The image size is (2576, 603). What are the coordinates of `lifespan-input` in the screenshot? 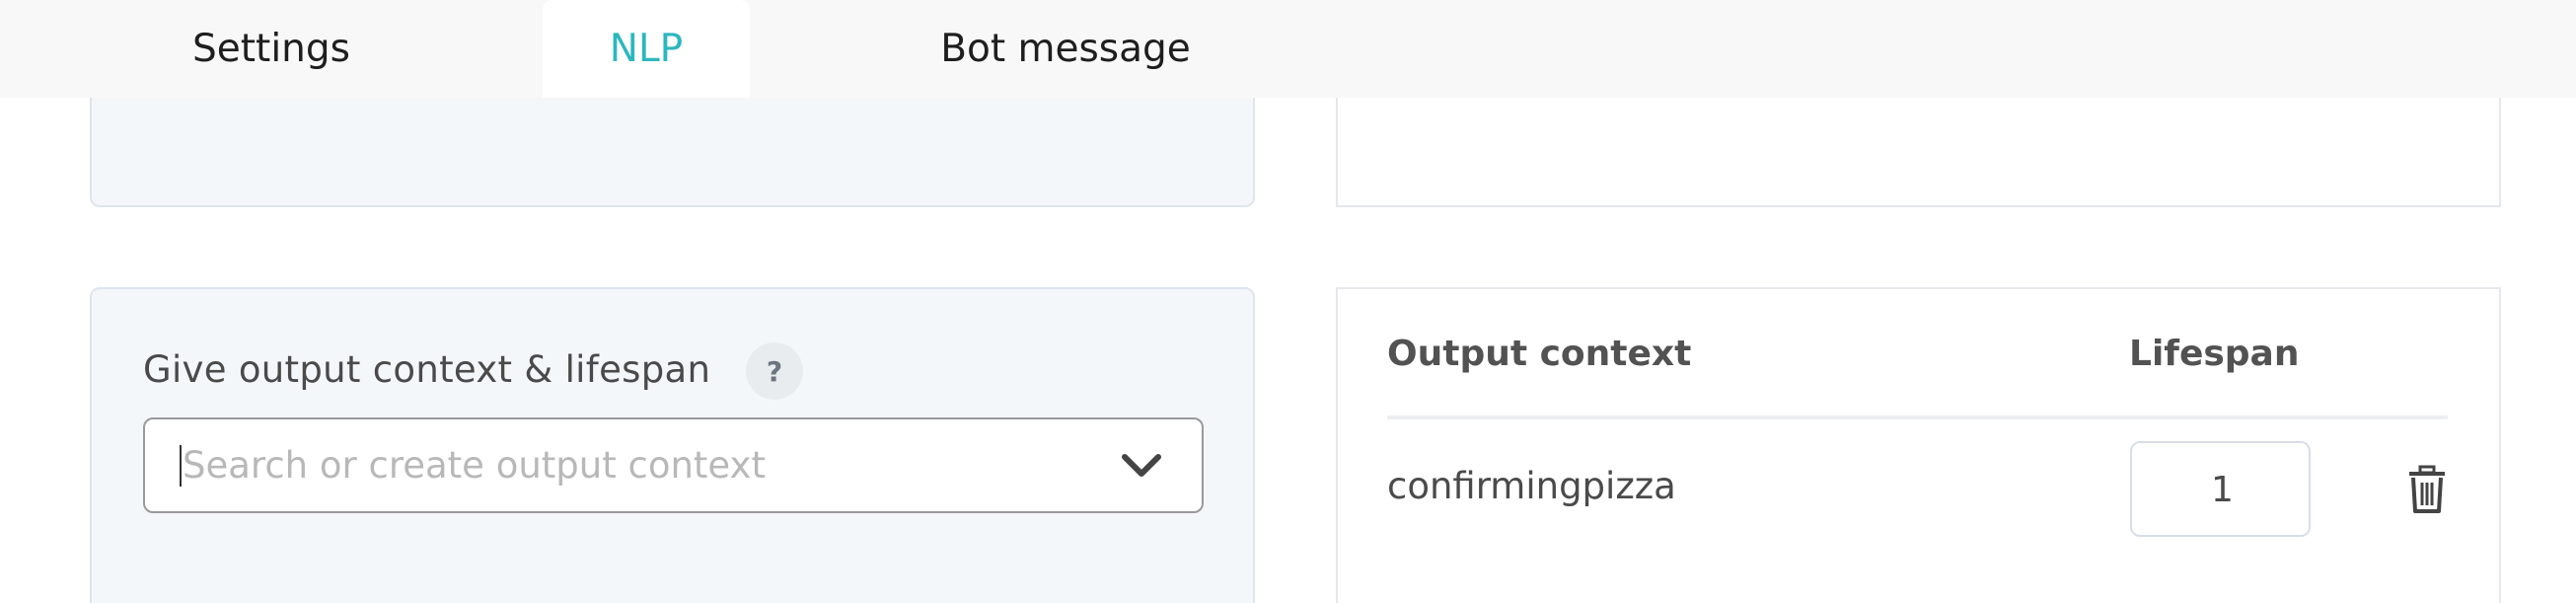 It's located at (2222, 490).